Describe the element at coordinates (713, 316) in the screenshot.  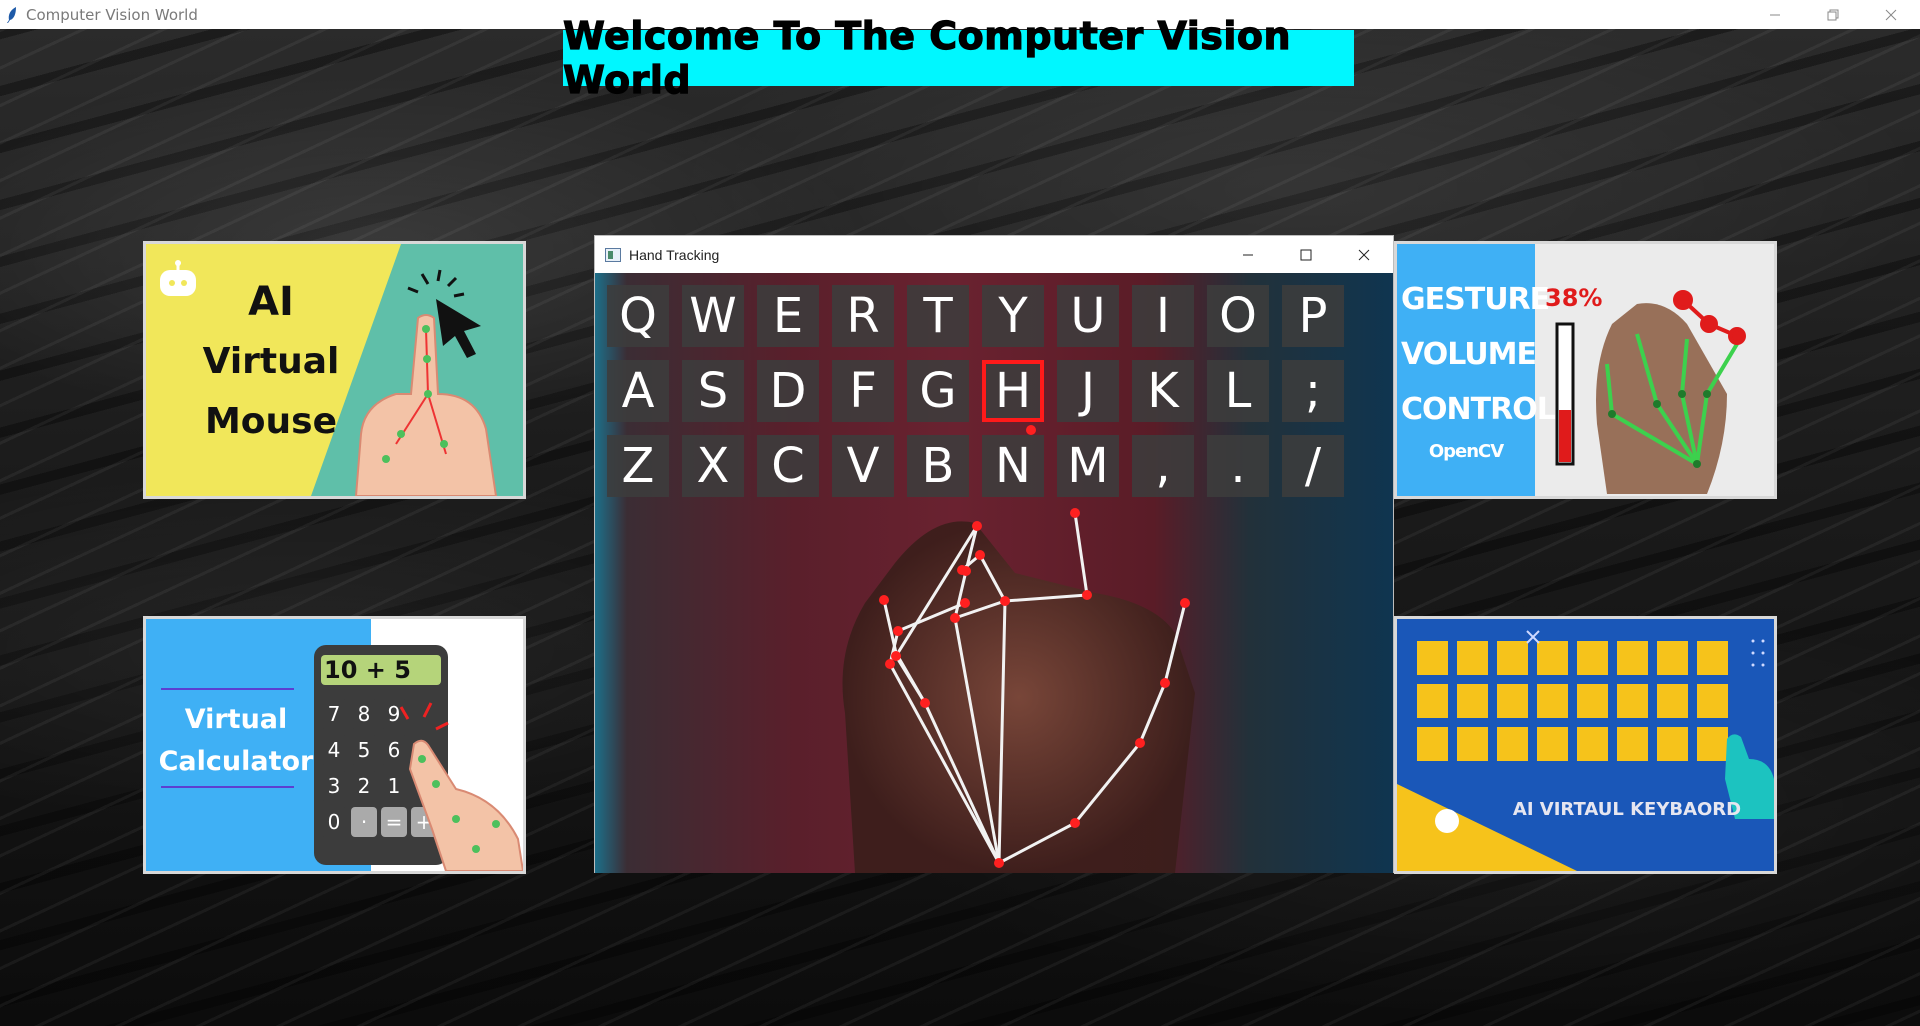
I see `key-0-1: W` at that location.